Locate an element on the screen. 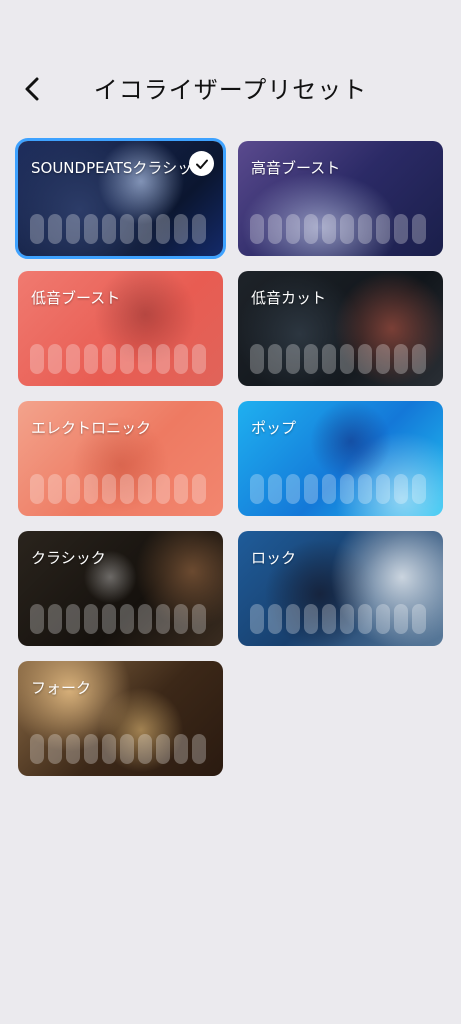  preset-card-pop: ポップ is located at coordinates (340, 458).